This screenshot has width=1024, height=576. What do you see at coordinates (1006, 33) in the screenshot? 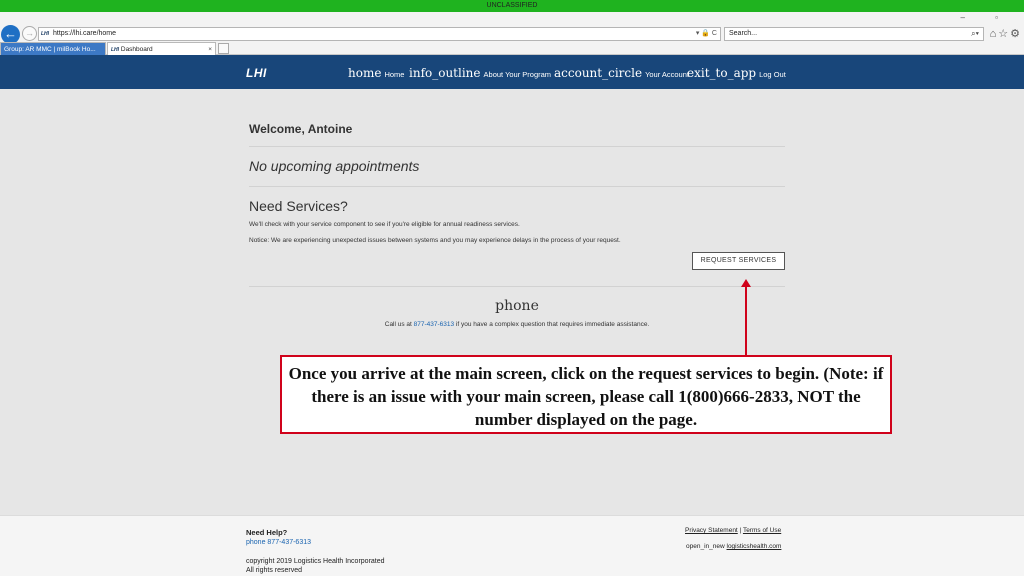
I see `toolbar-icons: ⌂☆⚙` at bounding box center [1006, 33].